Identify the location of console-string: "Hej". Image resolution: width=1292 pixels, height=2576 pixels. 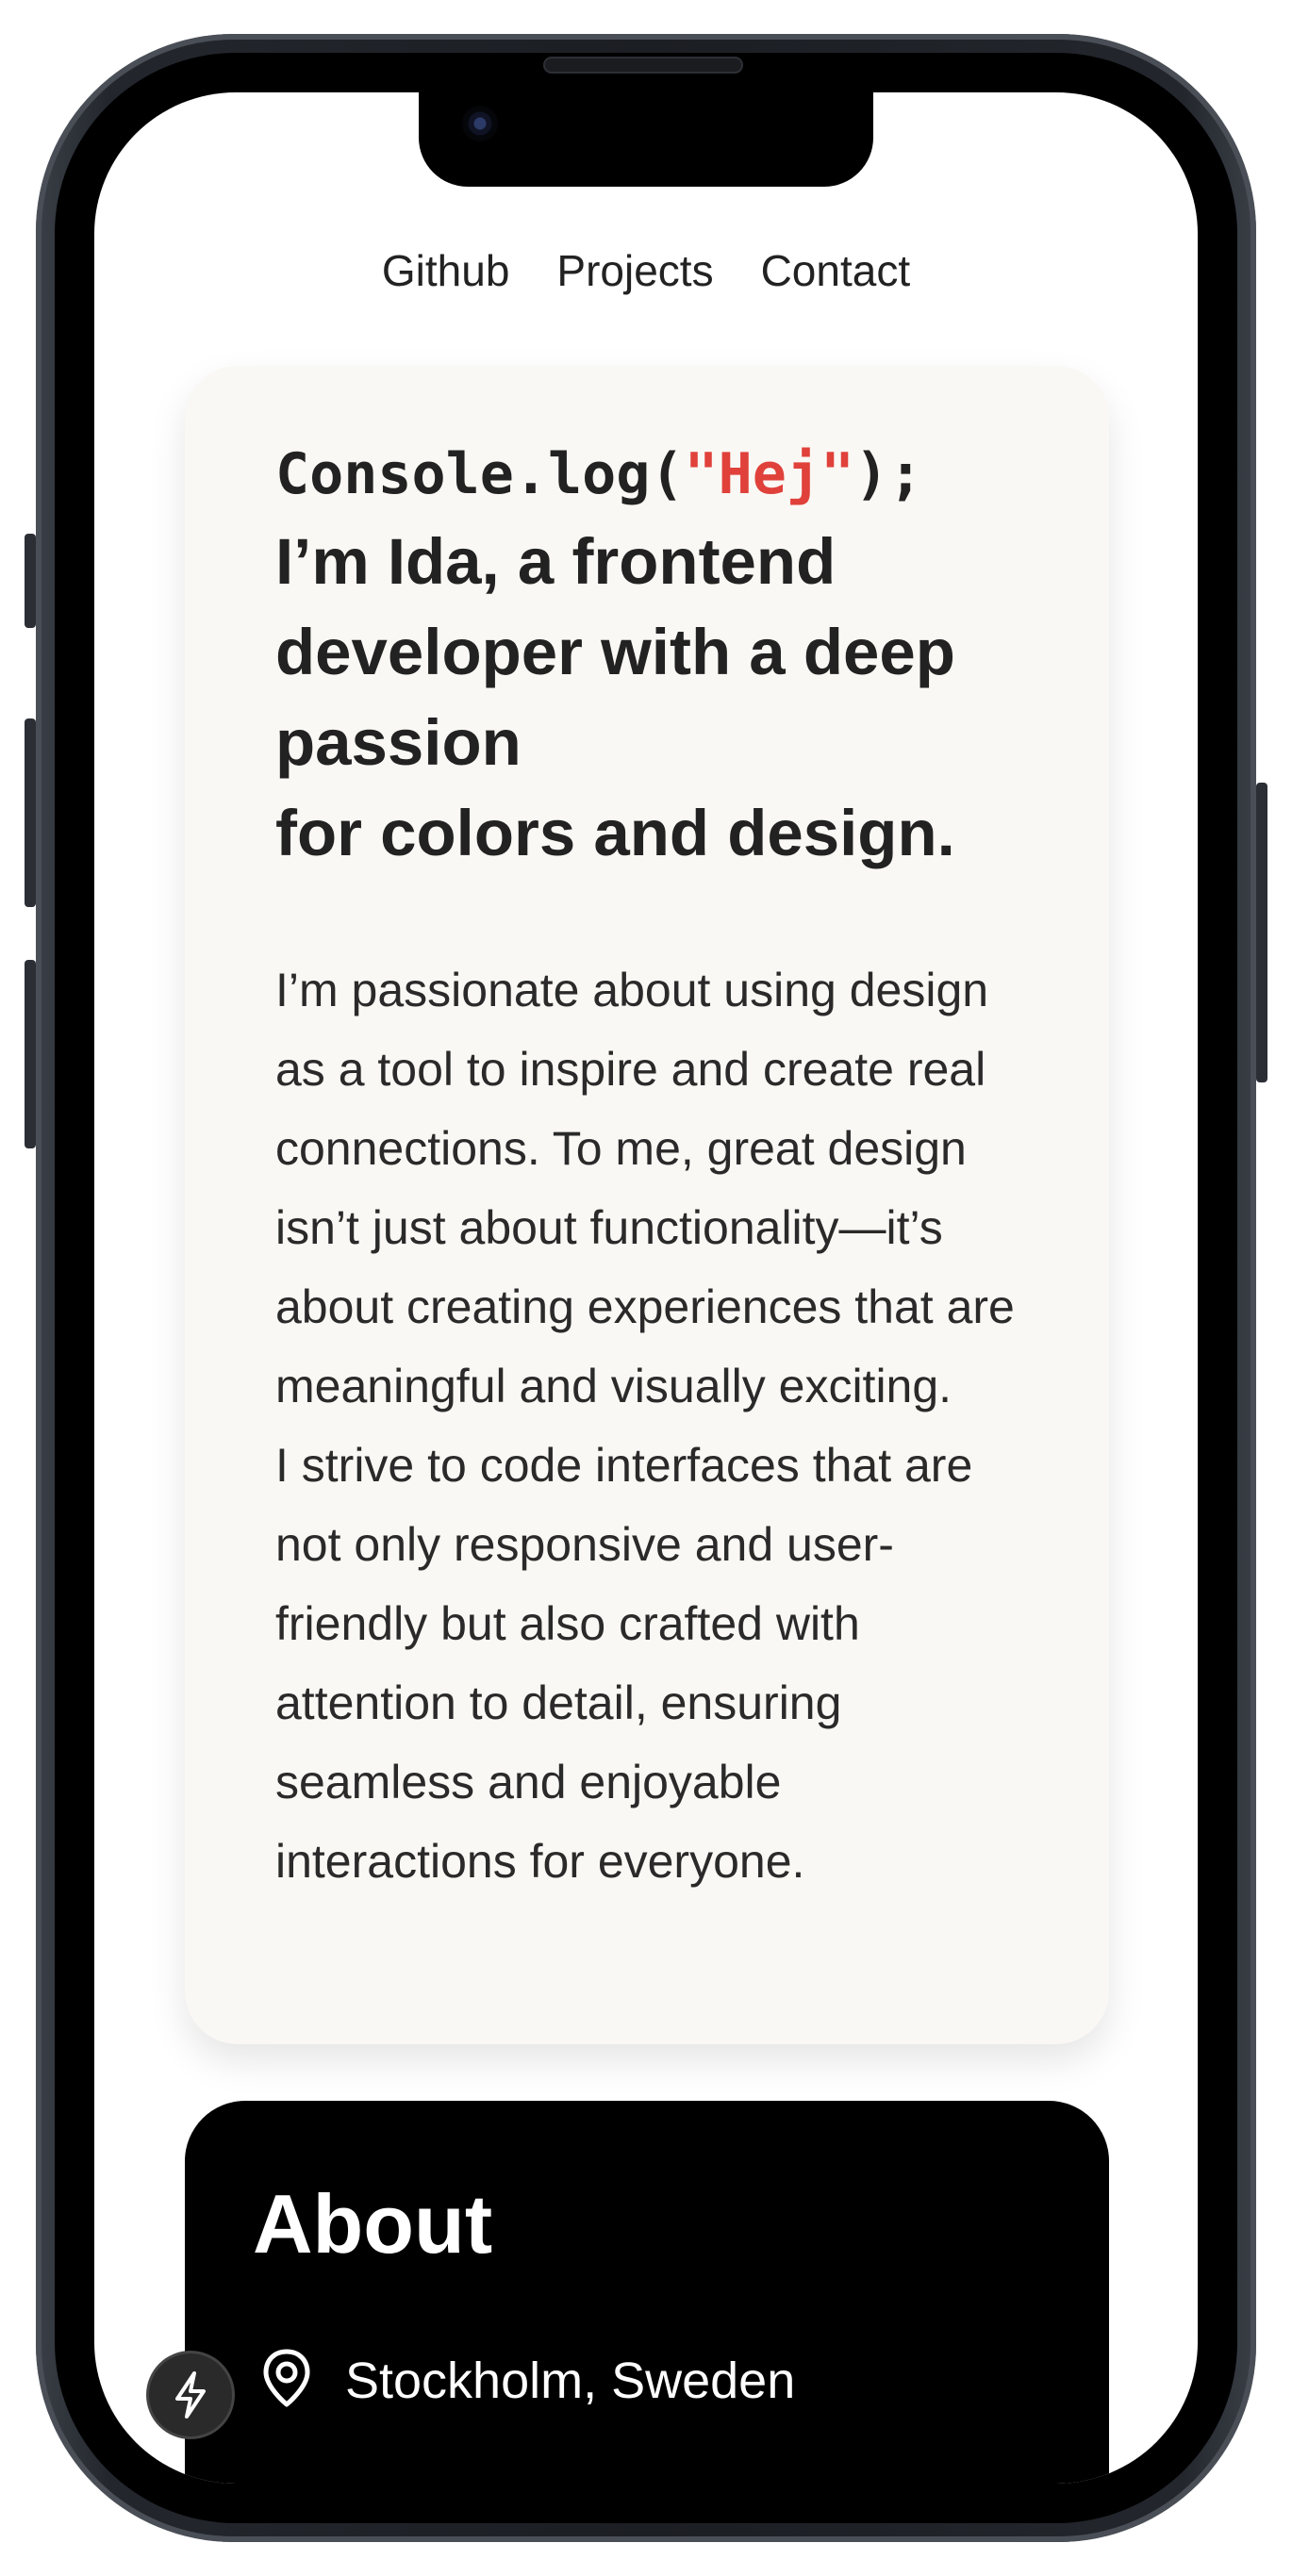
(769, 474).